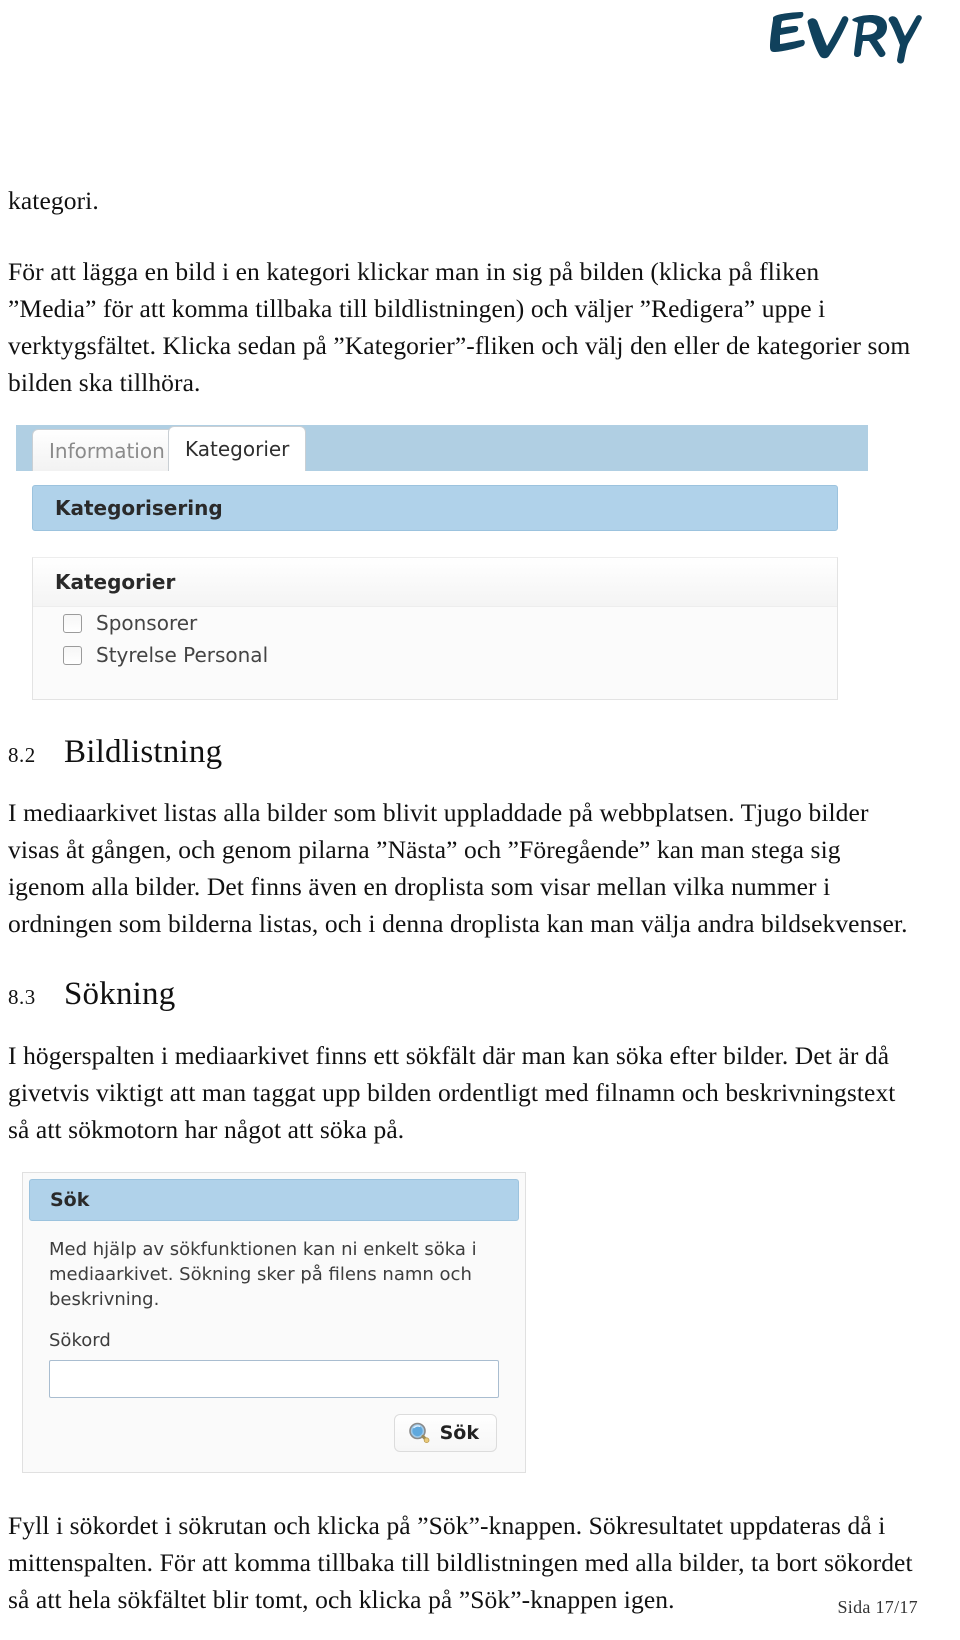  Describe the element at coordinates (120, 994) in the screenshot. I see `heading-8-3-title: Sökning` at that location.